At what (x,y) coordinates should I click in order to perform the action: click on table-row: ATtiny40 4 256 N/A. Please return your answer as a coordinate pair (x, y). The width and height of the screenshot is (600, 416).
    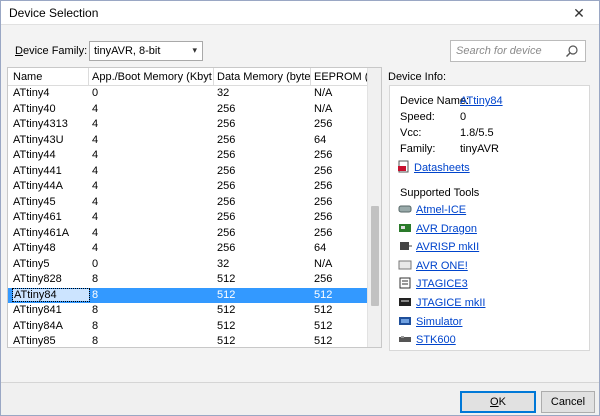
    Looking at the image, I should click on (188, 110).